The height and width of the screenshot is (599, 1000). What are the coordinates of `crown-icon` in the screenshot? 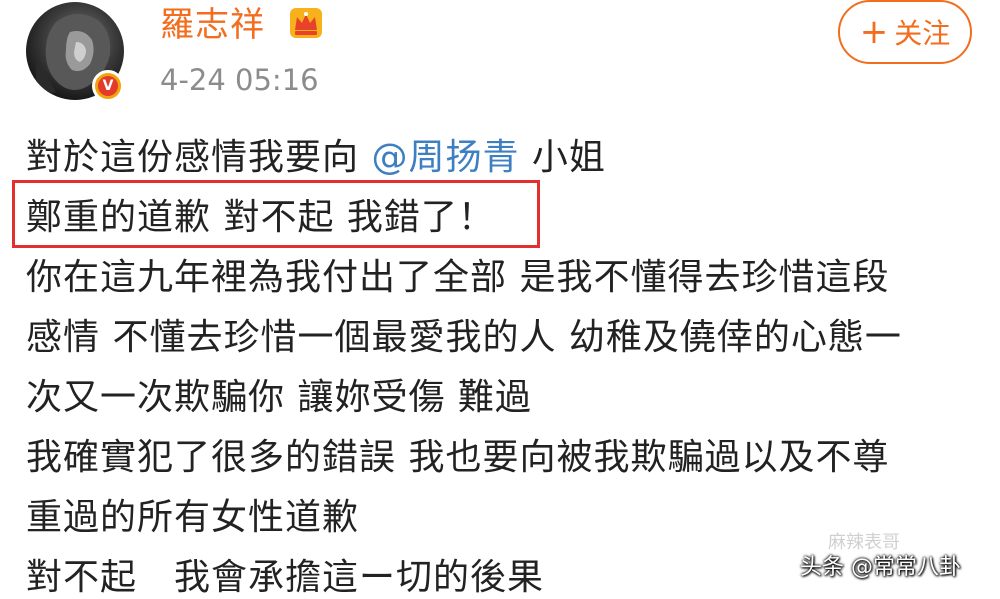 It's located at (306, 23).